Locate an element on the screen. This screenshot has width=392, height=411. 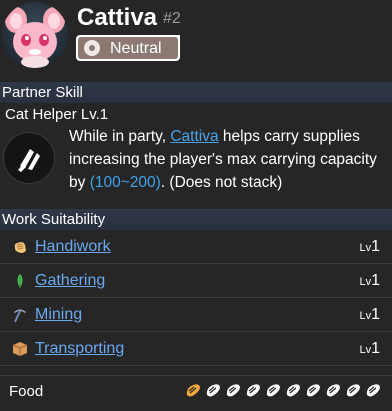
work-row-handiwork: Handiwork Lv1 is located at coordinates (196, 247).